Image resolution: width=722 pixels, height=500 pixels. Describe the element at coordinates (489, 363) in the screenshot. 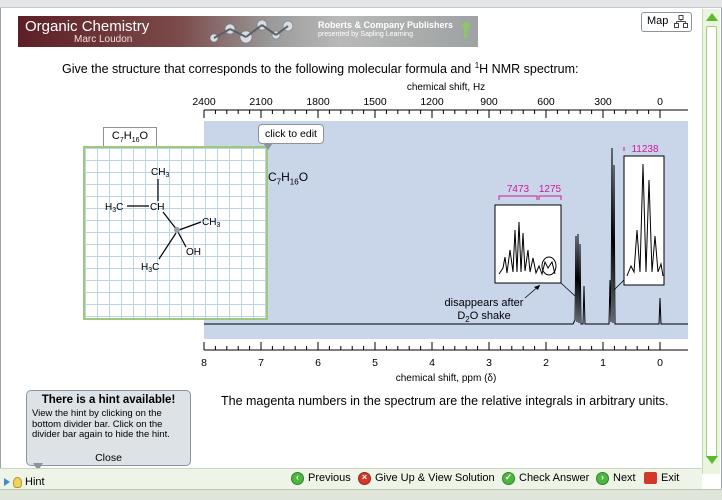

I see `ppm-tick-label: 3` at that location.